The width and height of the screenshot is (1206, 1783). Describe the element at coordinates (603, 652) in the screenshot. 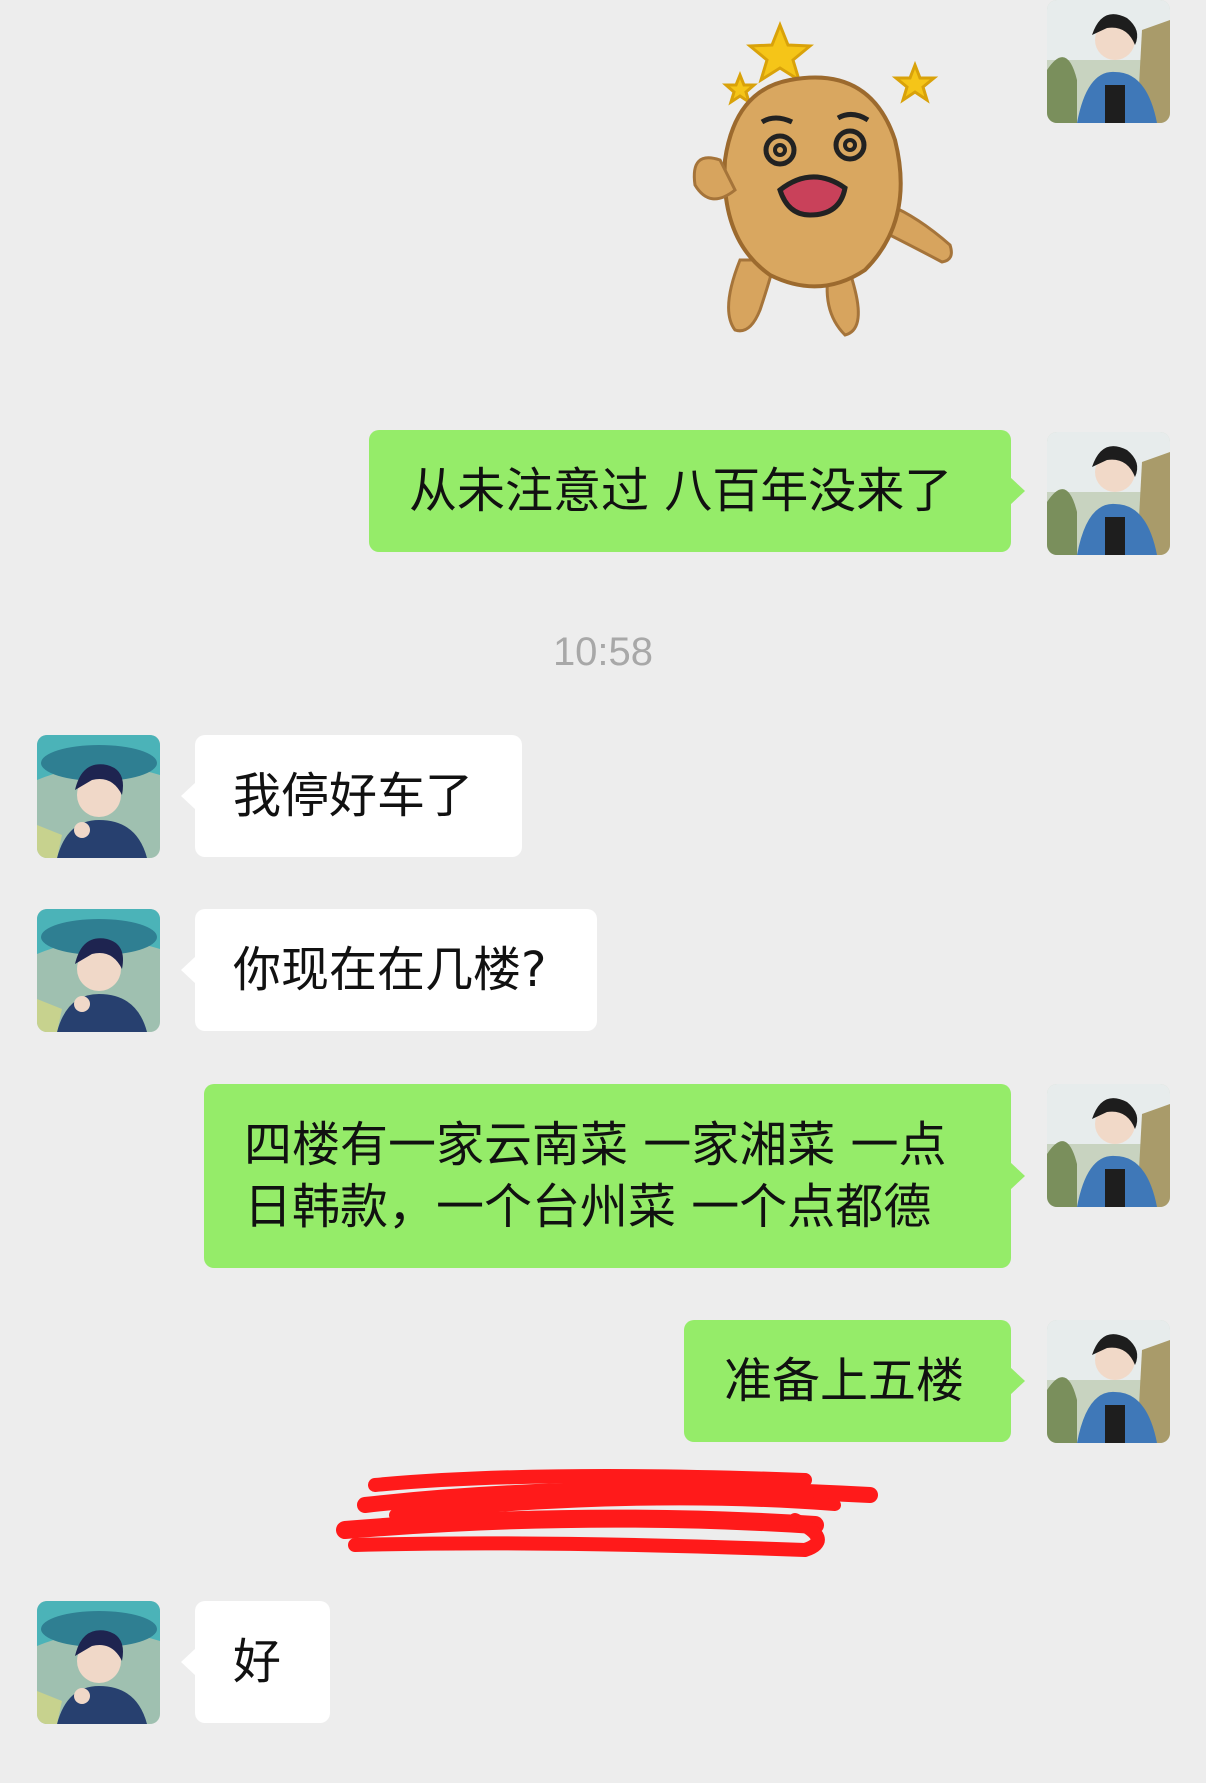

I see `message-timestamp: 10:58` at that location.